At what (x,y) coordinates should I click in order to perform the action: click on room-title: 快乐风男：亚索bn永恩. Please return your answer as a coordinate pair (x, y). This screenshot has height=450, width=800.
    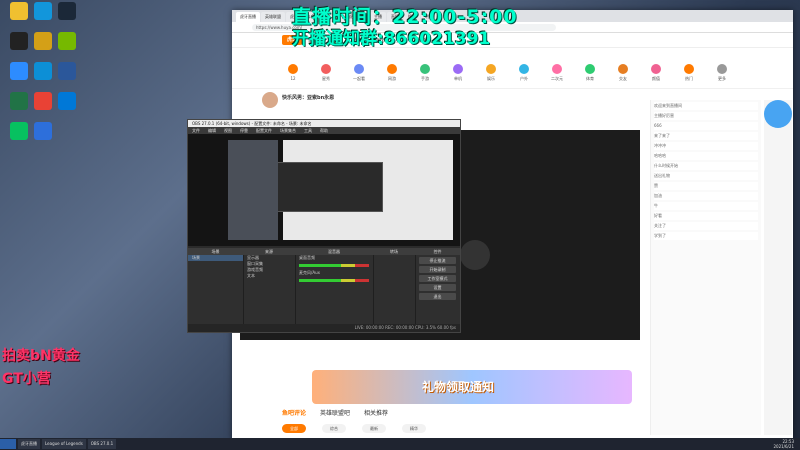
    Looking at the image, I should click on (308, 98).